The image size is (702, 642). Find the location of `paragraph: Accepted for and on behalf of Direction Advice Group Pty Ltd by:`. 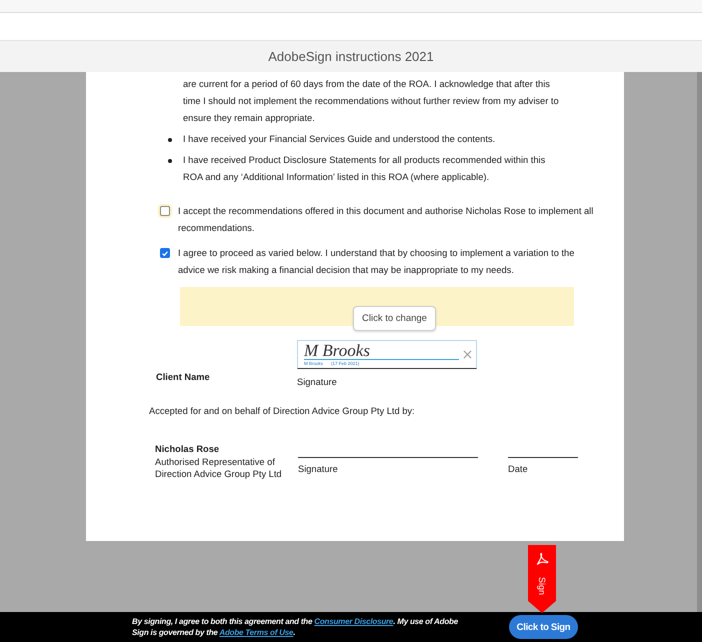

paragraph: Accepted for and on behalf of Direction Advice Group Pty Ltd by: is located at coordinates (282, 411).